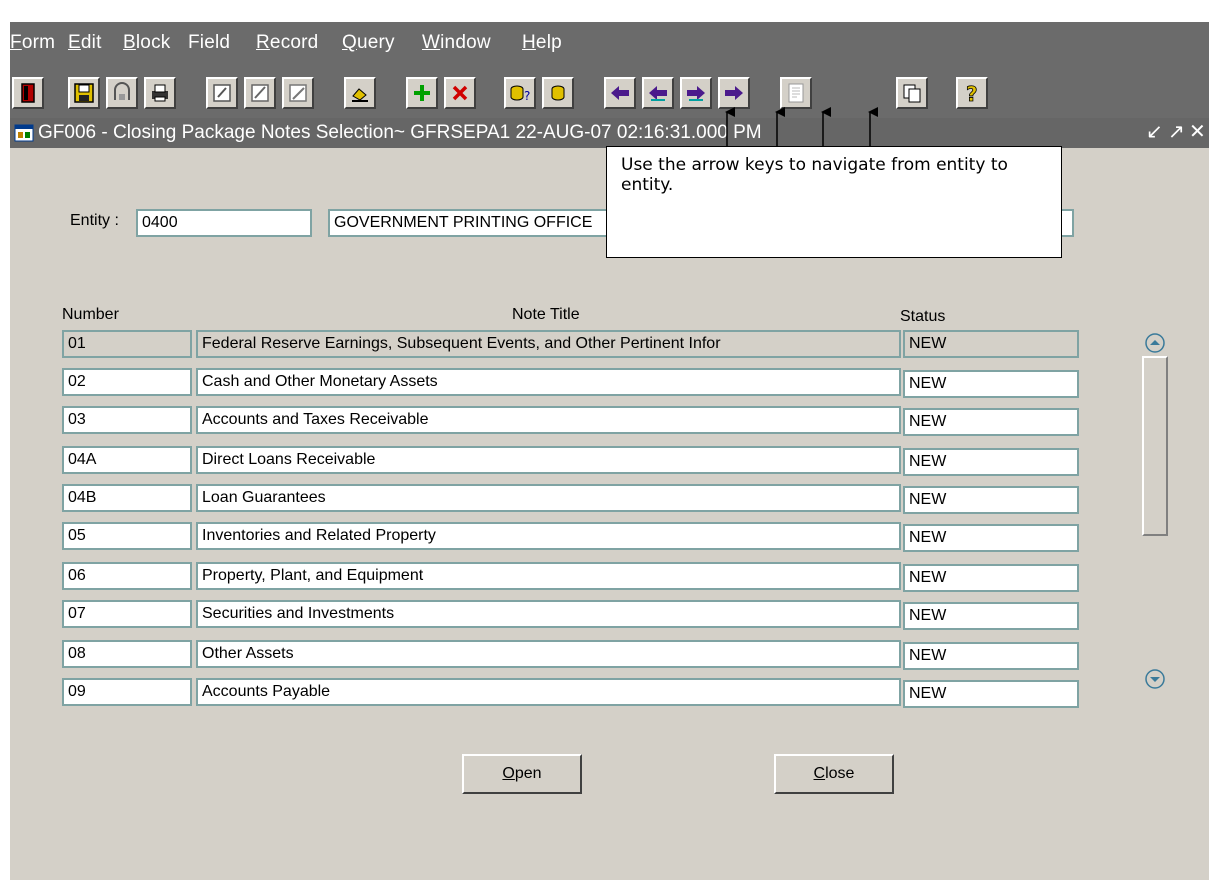 The height and width of the screenshot is (880, 1209). I want to click on menu-block: Block, so click(146, 43).